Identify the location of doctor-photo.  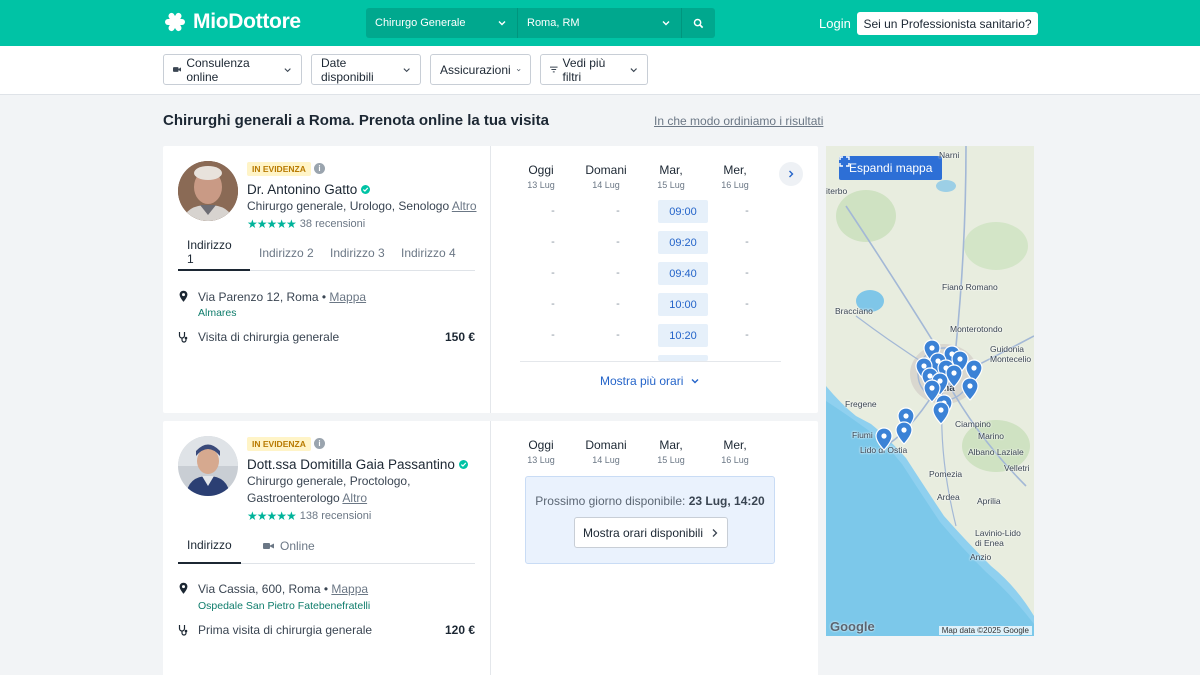
(208, 466).